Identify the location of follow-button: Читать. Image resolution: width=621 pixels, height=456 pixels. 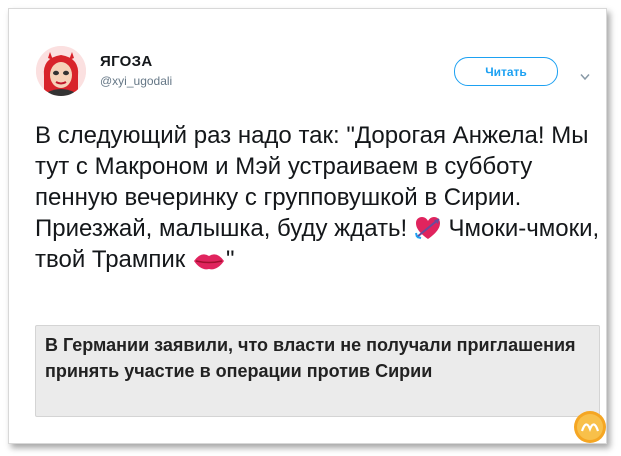
(506, 71).